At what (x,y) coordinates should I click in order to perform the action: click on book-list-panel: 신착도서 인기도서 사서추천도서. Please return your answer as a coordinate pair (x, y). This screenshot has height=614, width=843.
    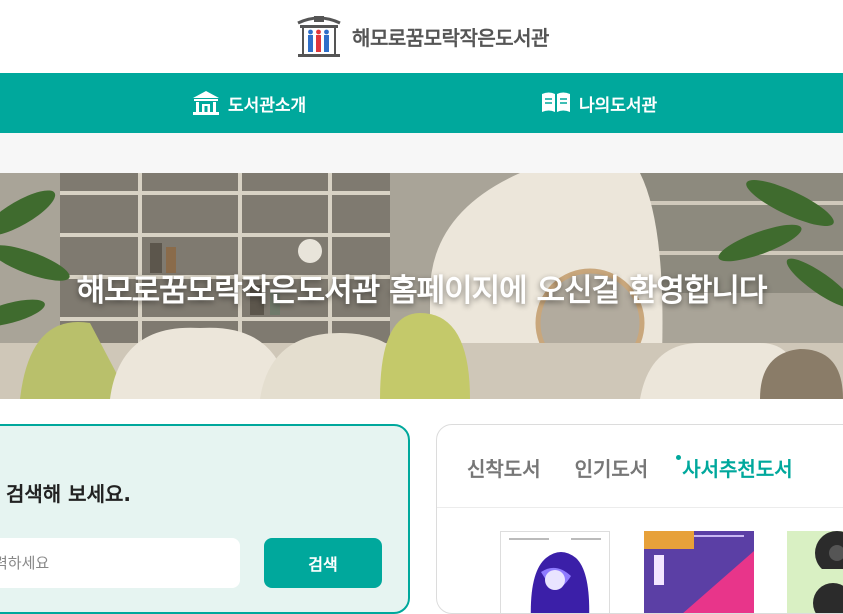
    Looking at the image, I should click on (639, 519).